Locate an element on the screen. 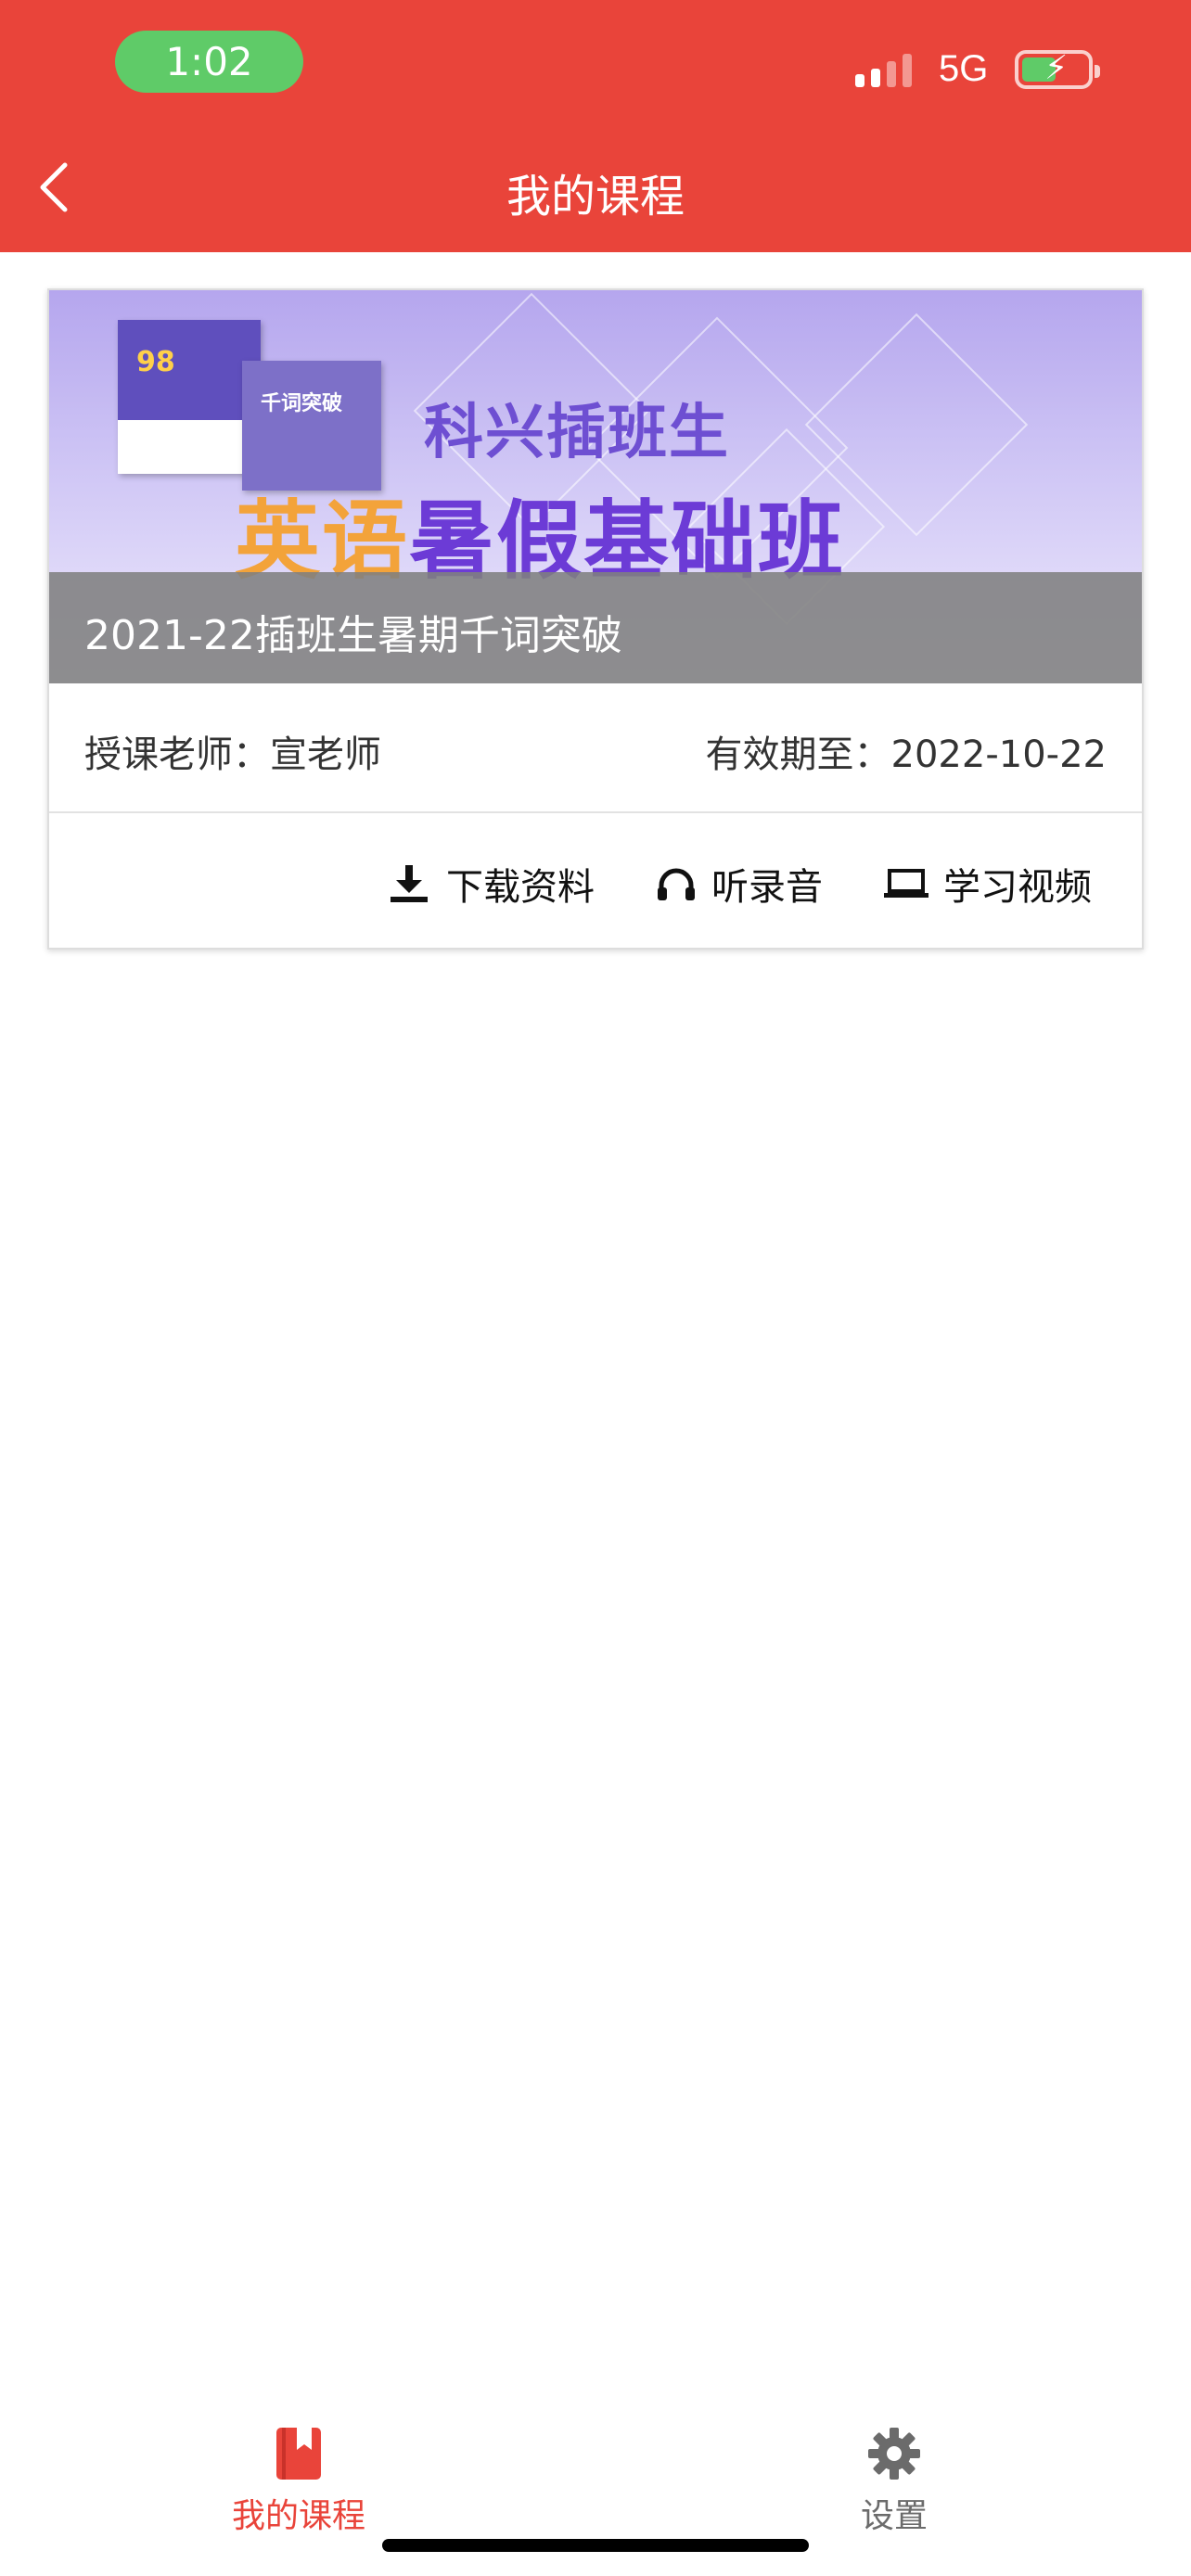 Image resolution: width=1191 pixels, height=2576 pixels. home-indicator is located at coordinates (595, 2545).